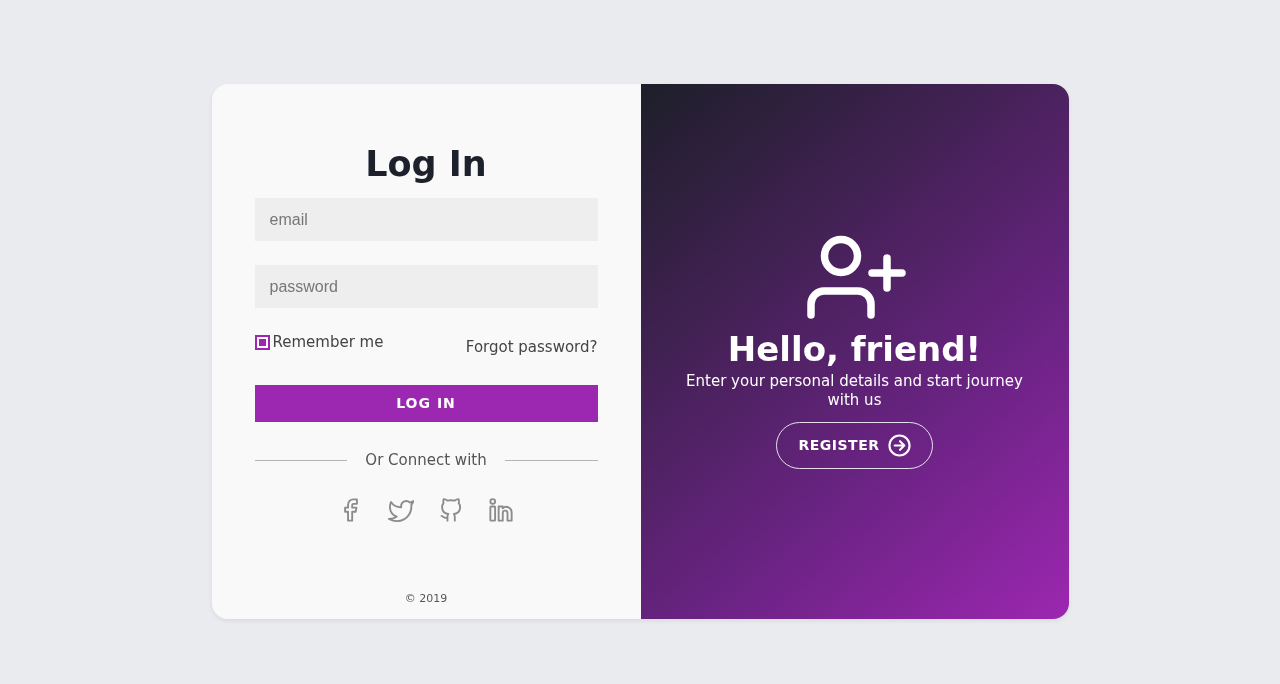 Image resolution: width=1280 pixels, height=684 pixels. What do you see at coordinates (426, 460) in the screenshot?
I see `divider-label: Or Connect with` at bounding box center [426, 460].